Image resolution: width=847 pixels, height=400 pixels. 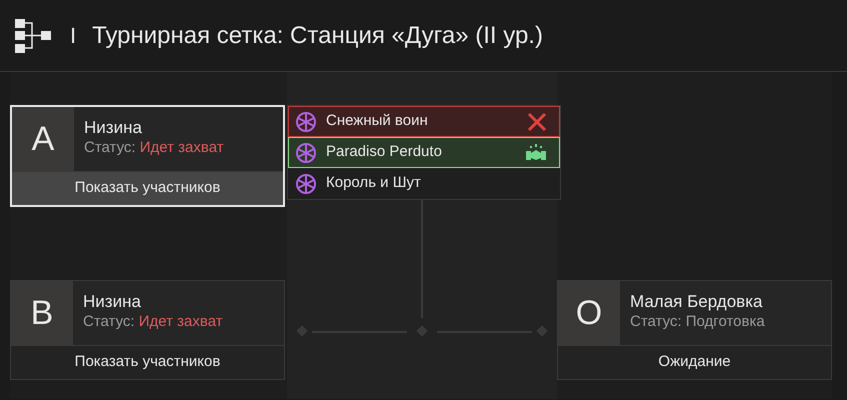 I want to click on team-letter: O, so click(x=589, y=313).